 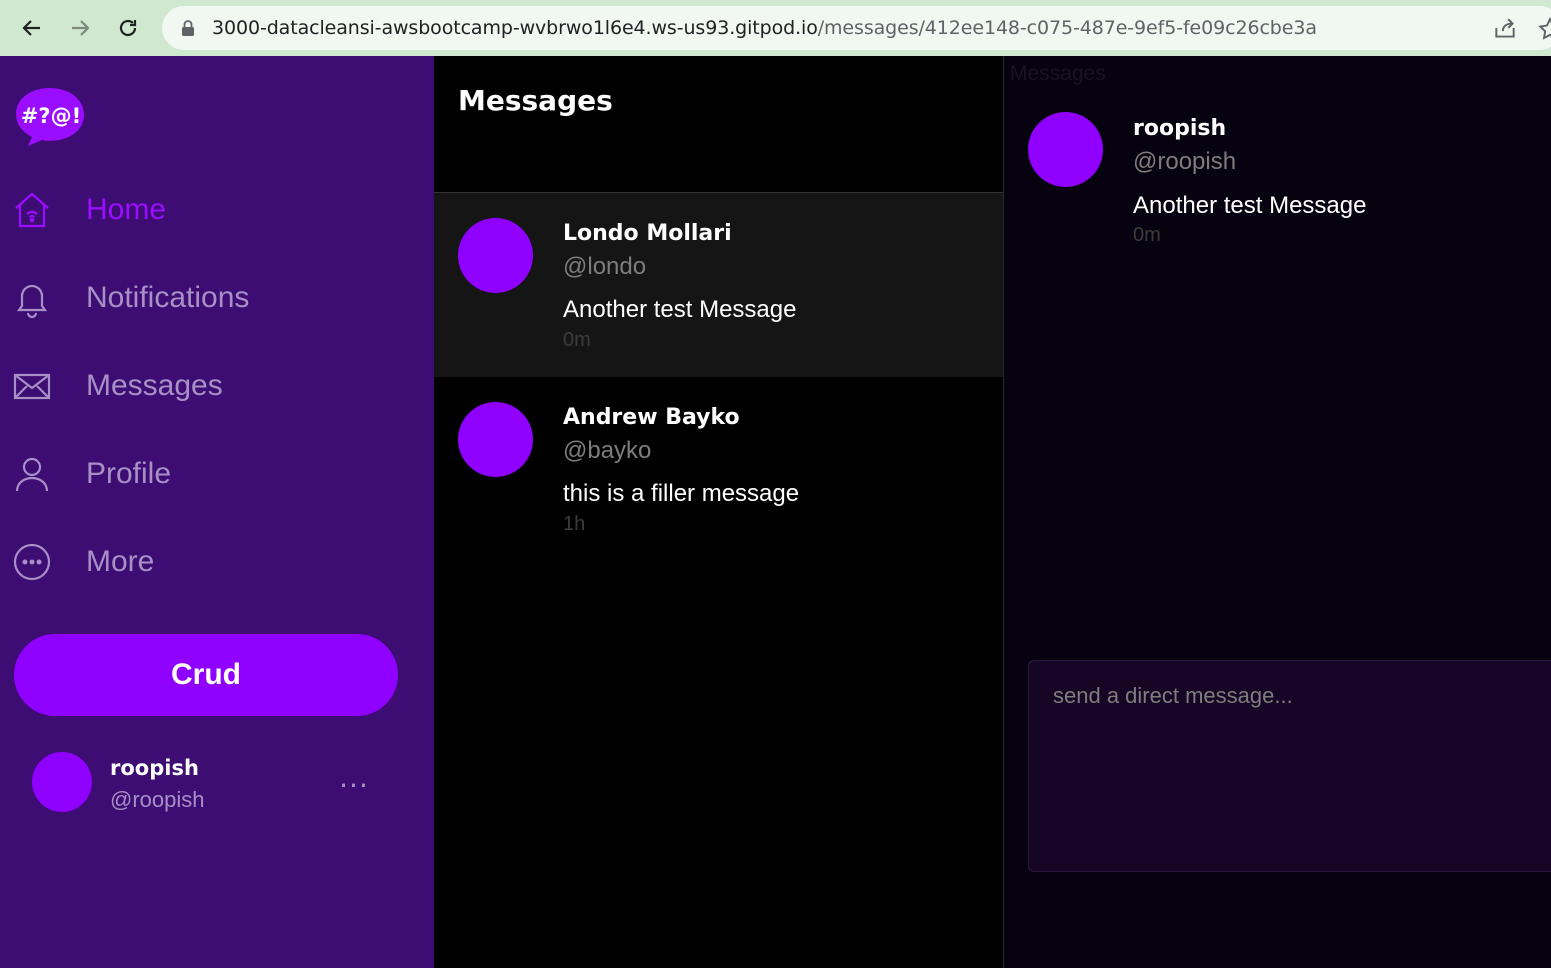 I want to click on direct-message-input, so click(x=1289, y=766).